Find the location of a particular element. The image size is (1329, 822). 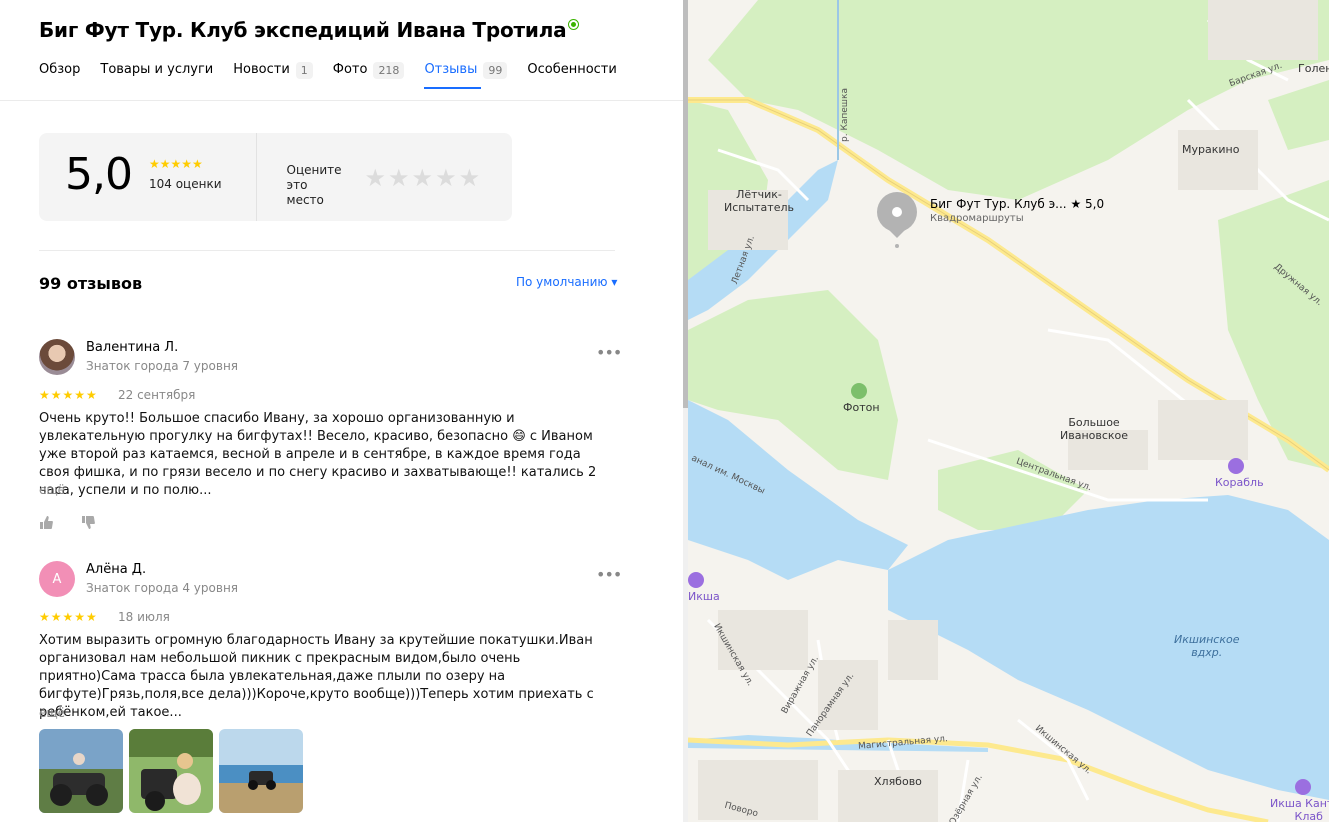

tab-count-badge: 1 is located at coordinates (304, 70).